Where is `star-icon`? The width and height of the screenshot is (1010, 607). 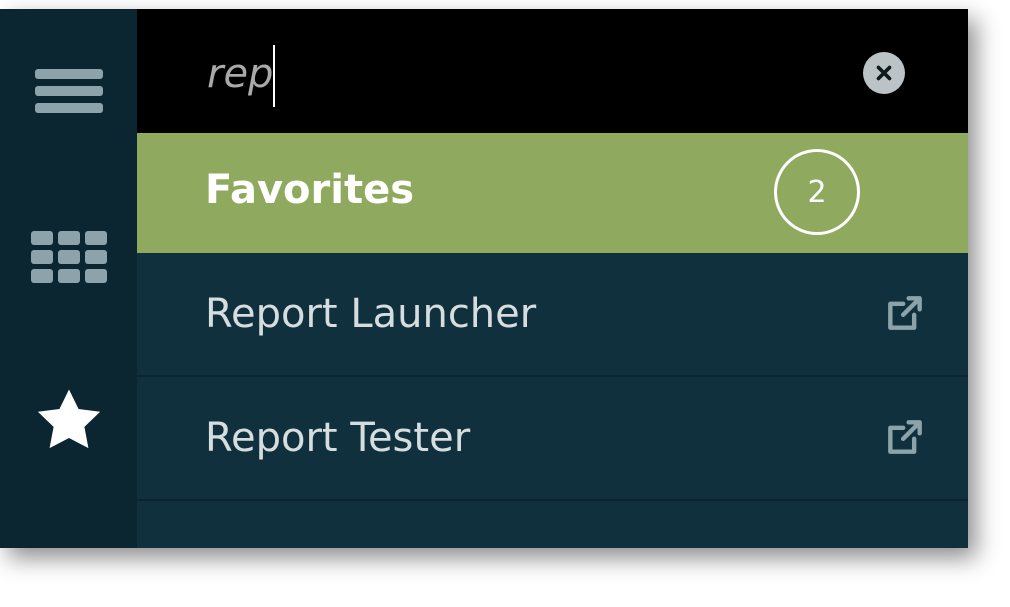
star-icon is located at coordinates (68, 419).